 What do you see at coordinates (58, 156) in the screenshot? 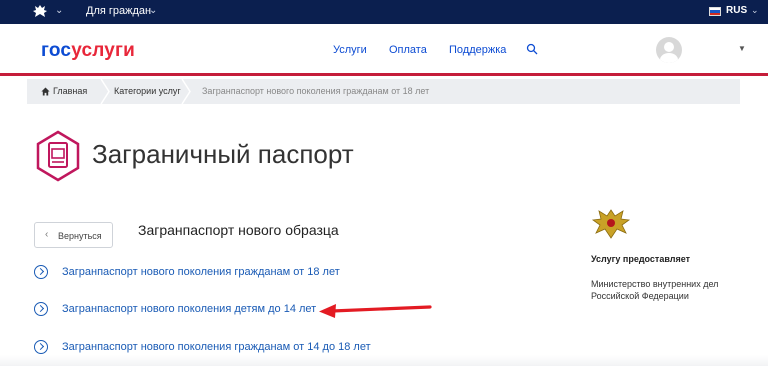
I see `passport-icon` at bounding box center [58, 156].